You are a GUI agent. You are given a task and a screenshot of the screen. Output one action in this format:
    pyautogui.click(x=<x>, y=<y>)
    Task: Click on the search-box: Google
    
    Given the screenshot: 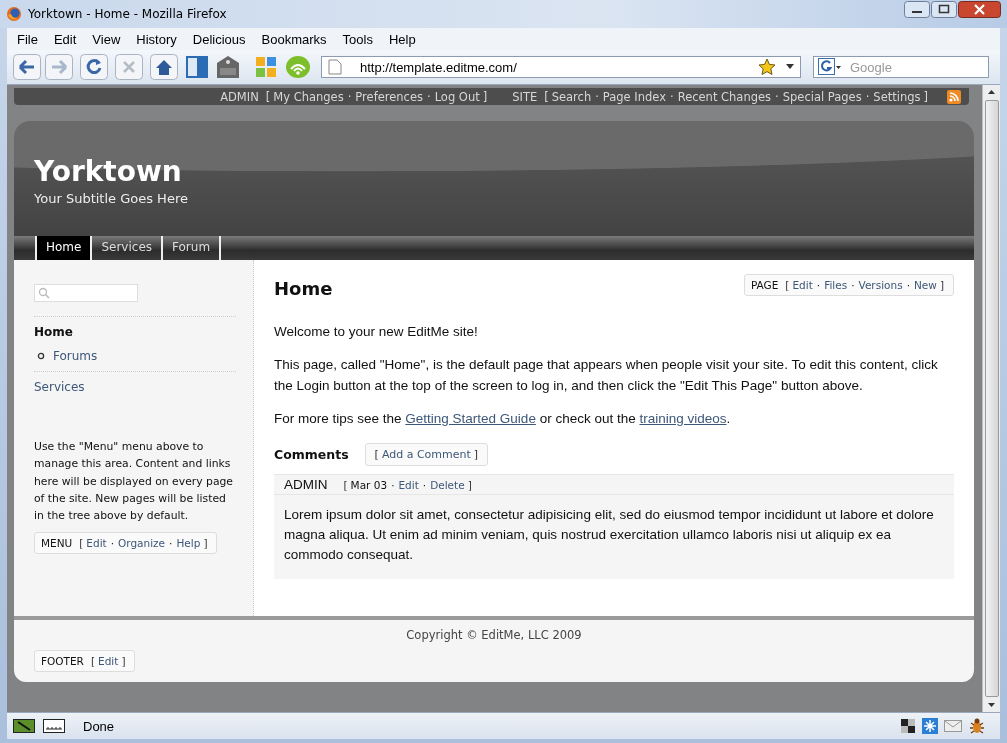 What is the action you would take?
    pyautogui.click(x=901, y=67)
    